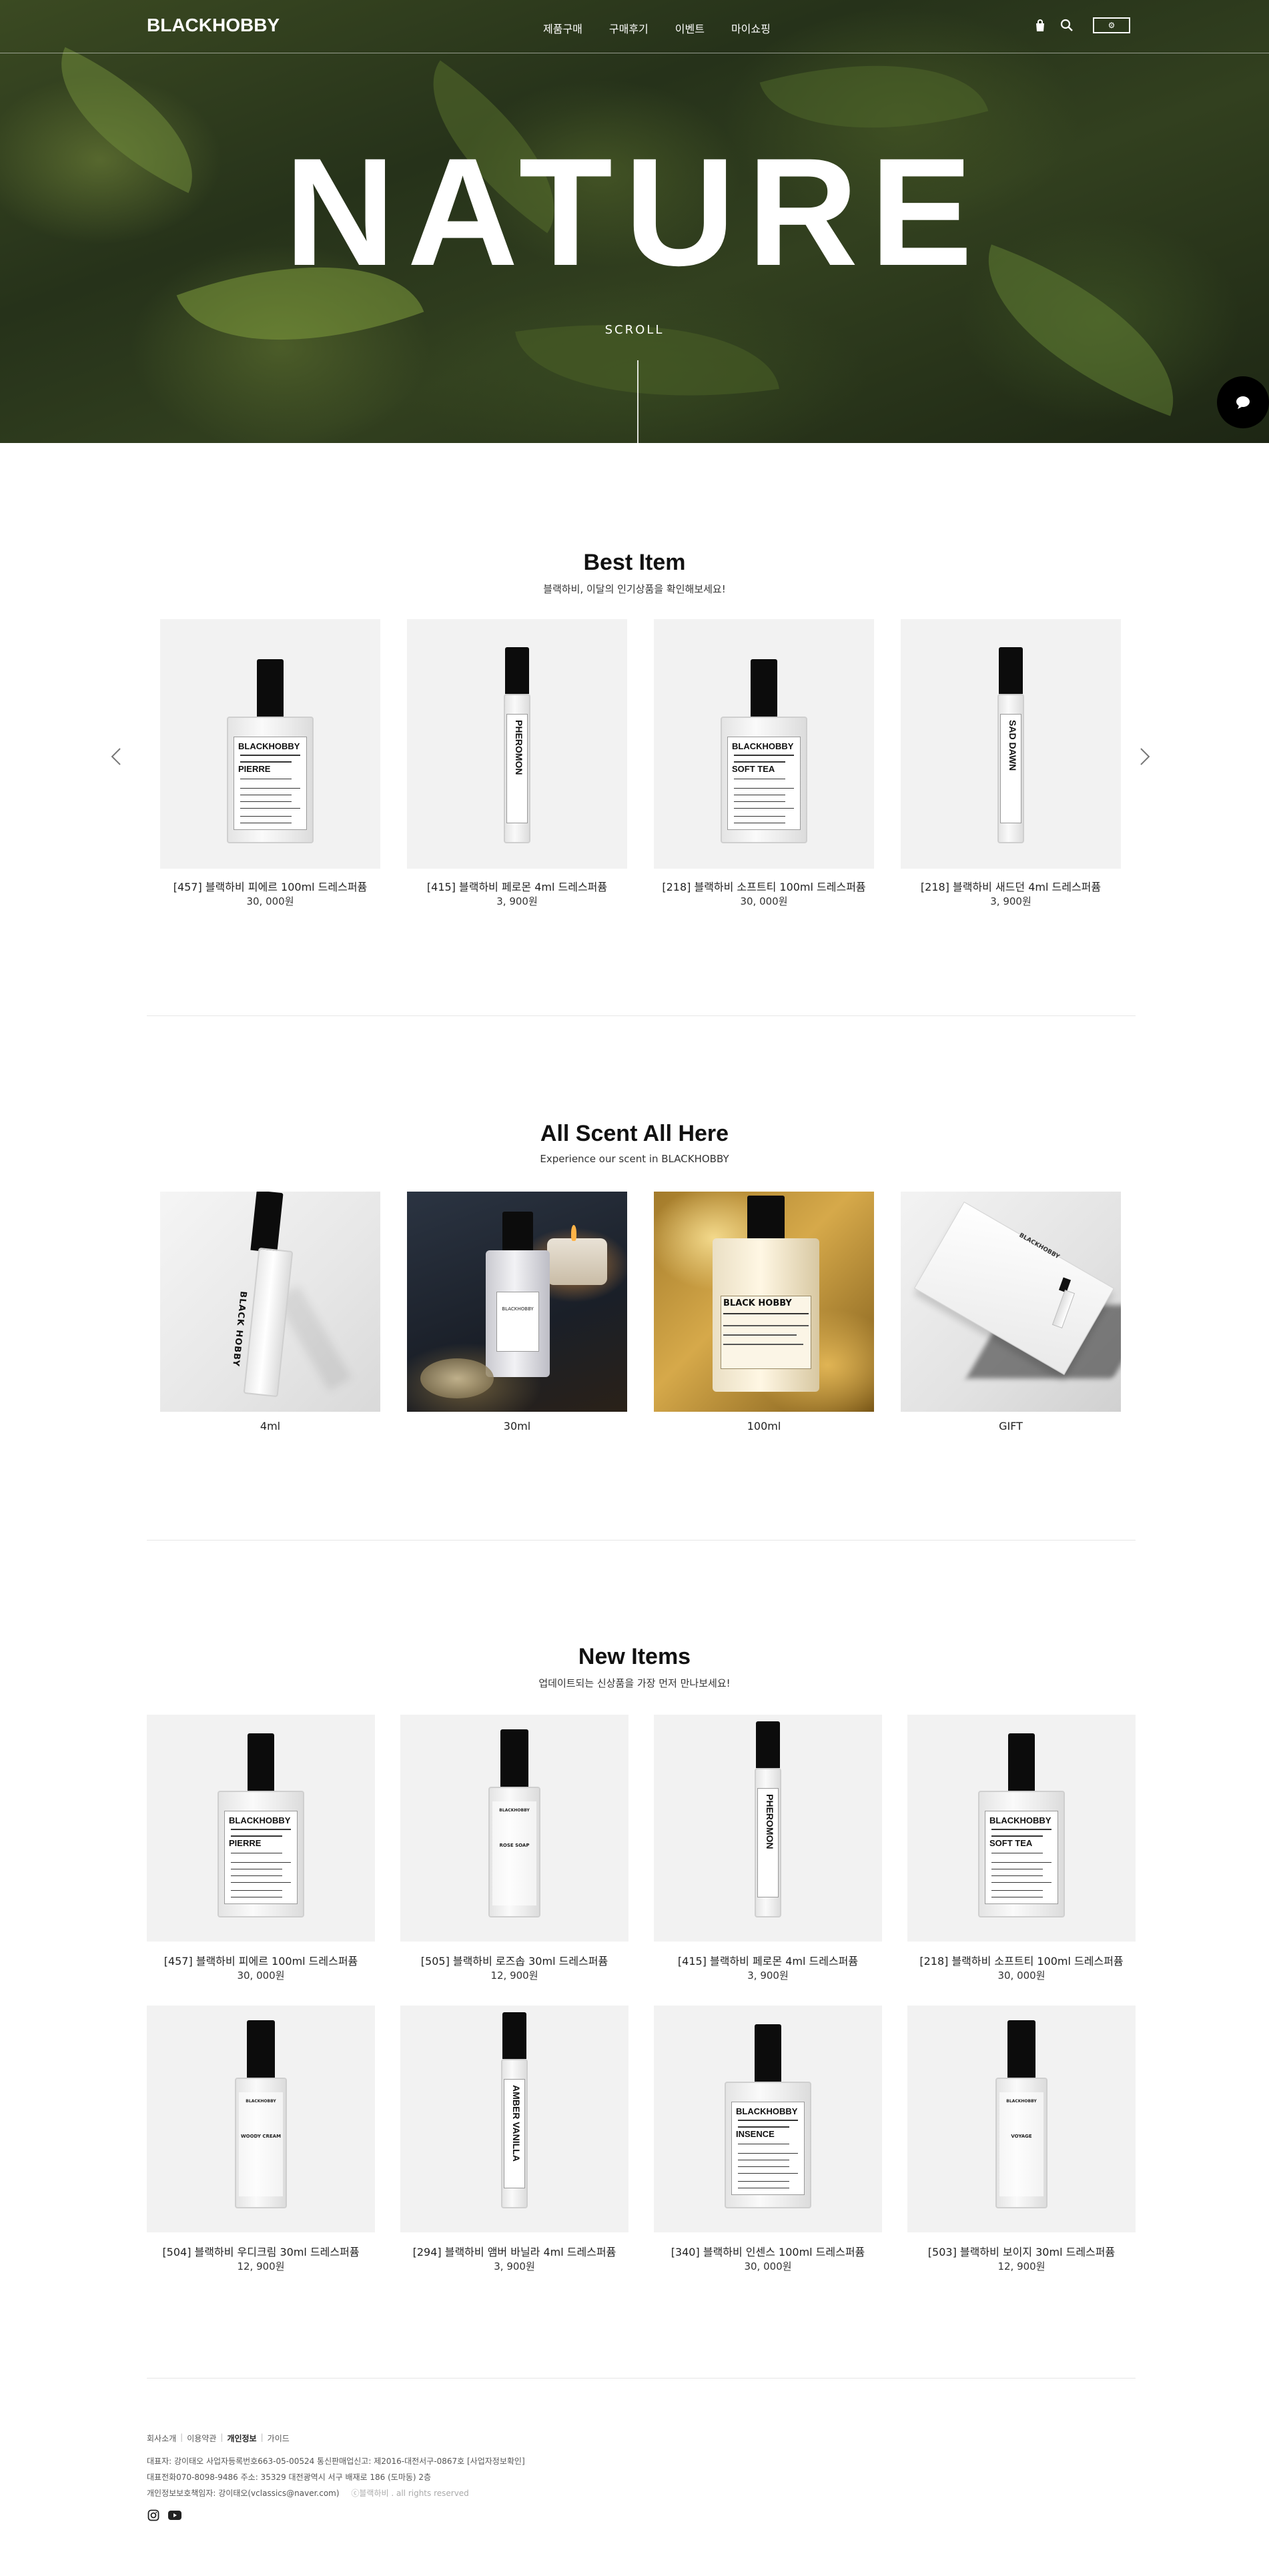 The image size is (1269, 2576). Describe the element at coordinates (270, 1315) in the screenshot. I see `scent-card-4ml: BLACK HOBBY 4ml` at that location.